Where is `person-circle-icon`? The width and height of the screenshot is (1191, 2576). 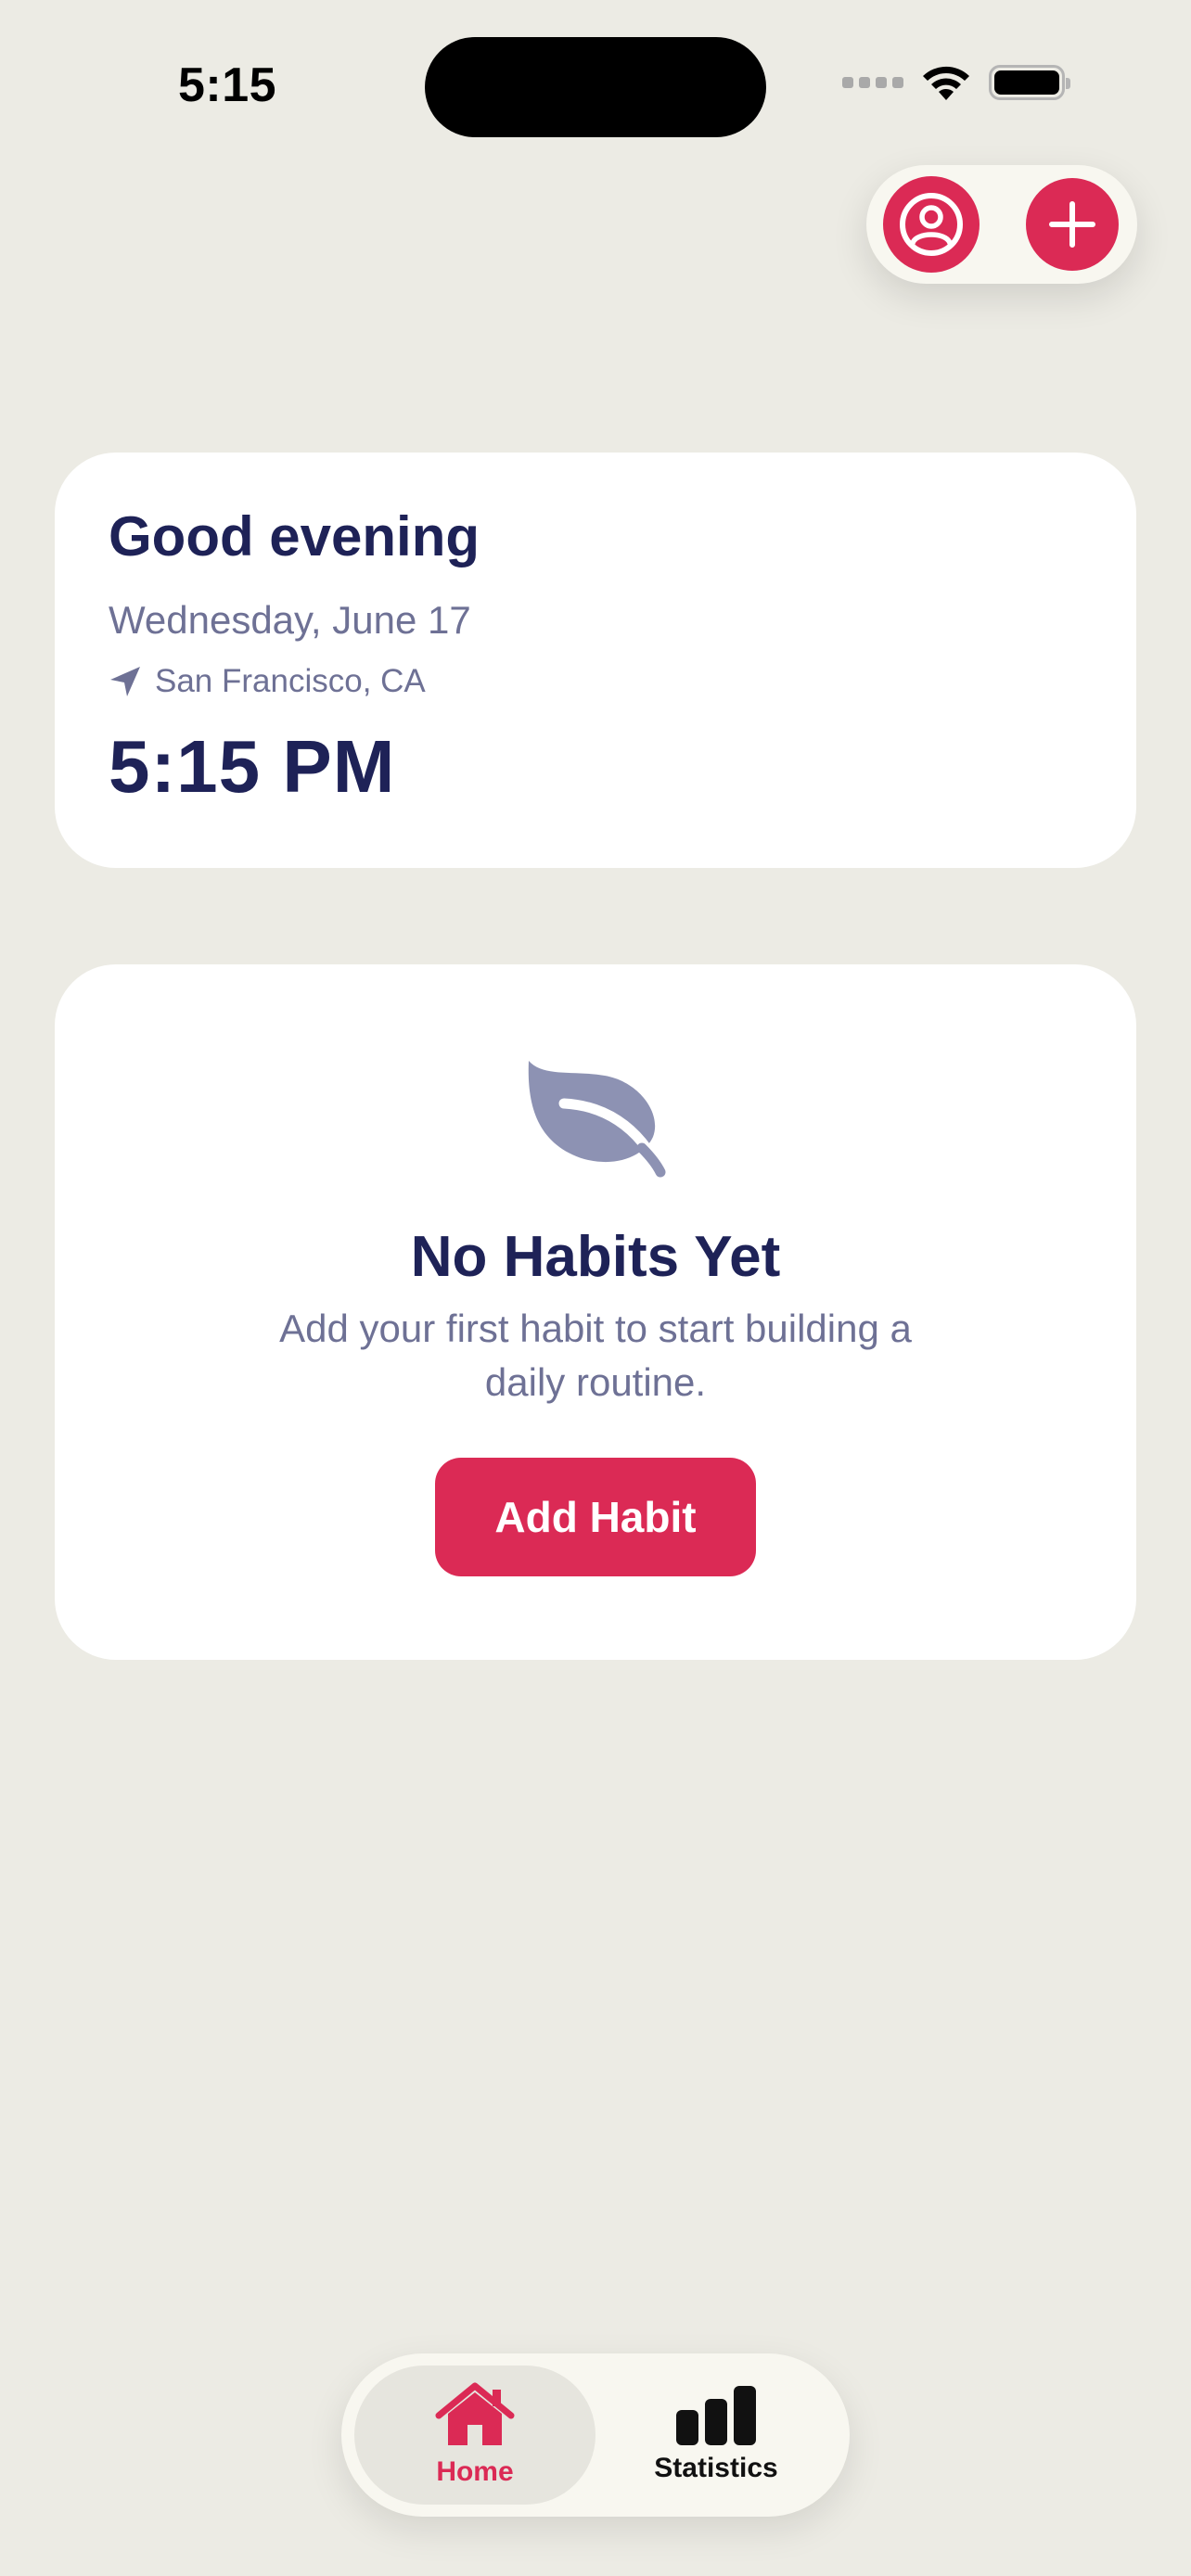
person-circle-icon is located at coordinates (931, 224).